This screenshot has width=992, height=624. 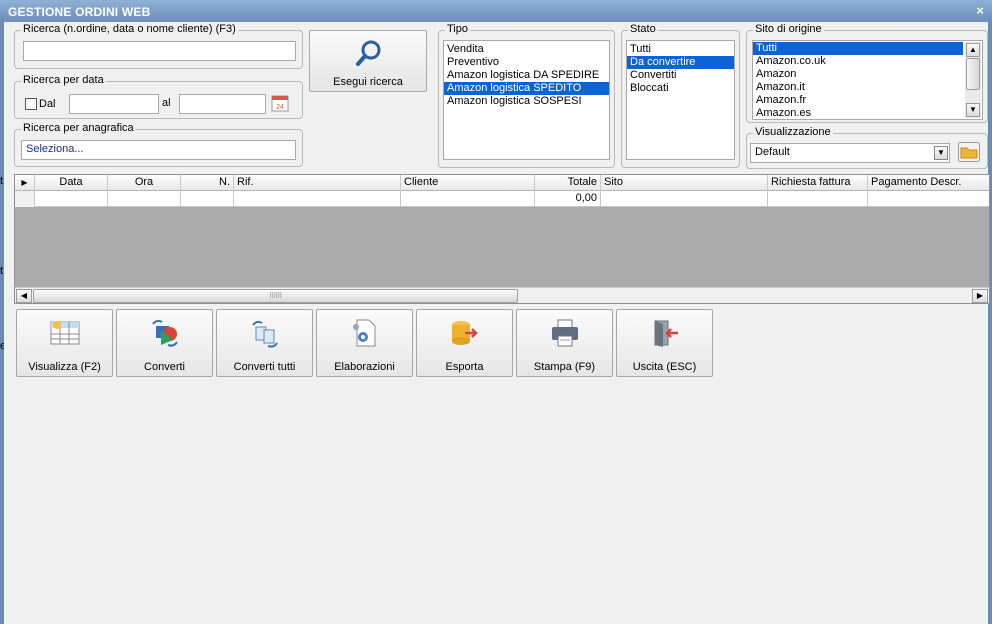 I want to click on table-row: 0,00, so click(x=502, y=199).